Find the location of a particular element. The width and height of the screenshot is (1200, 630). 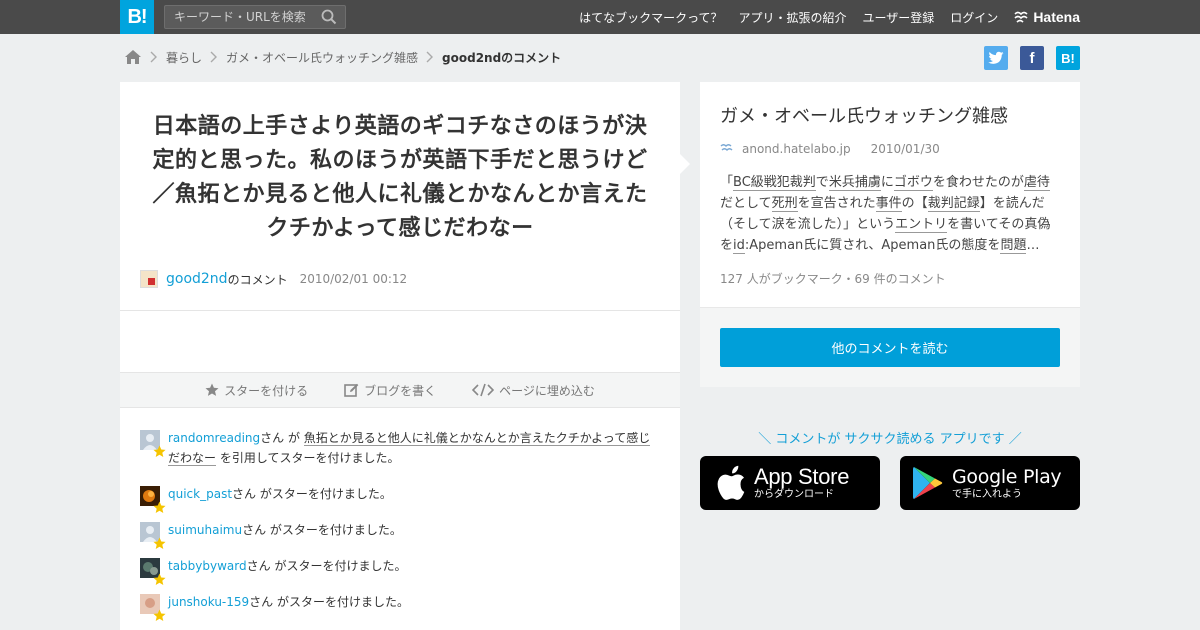

comment-user-suffix: のコメント is located at coordinates (257, 279).